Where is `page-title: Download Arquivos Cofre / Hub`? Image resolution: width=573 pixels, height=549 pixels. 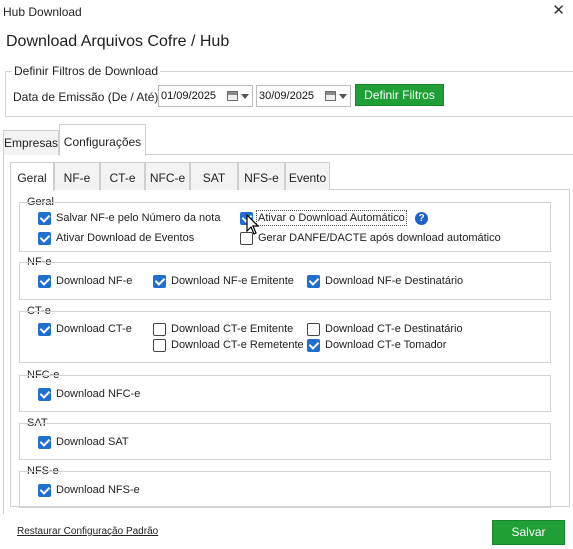
page-title: Download Arquivos Cofre / Hub is located at coordinates (118, 41).